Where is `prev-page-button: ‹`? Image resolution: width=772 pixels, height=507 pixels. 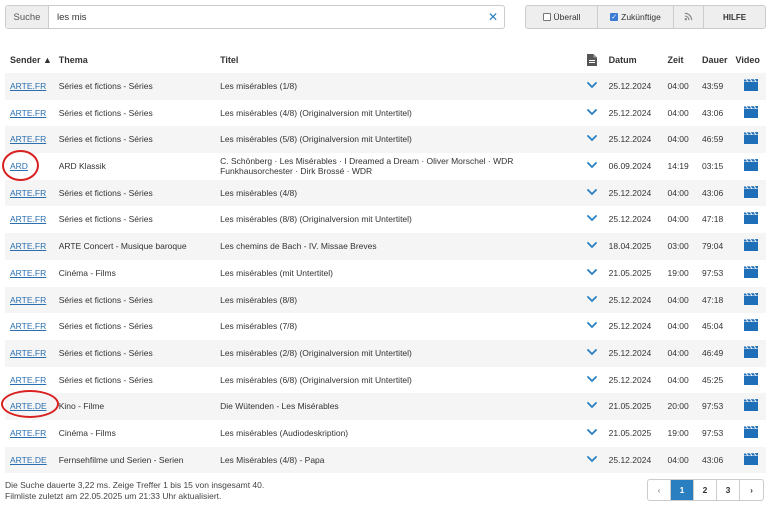
prev-page-button: ‹ is located at coordinates (659, 490).